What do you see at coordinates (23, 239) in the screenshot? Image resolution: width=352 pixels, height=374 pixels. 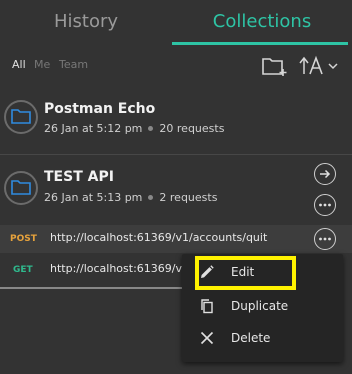 I see `method-badge: POST` at bounding box center [23, 239].